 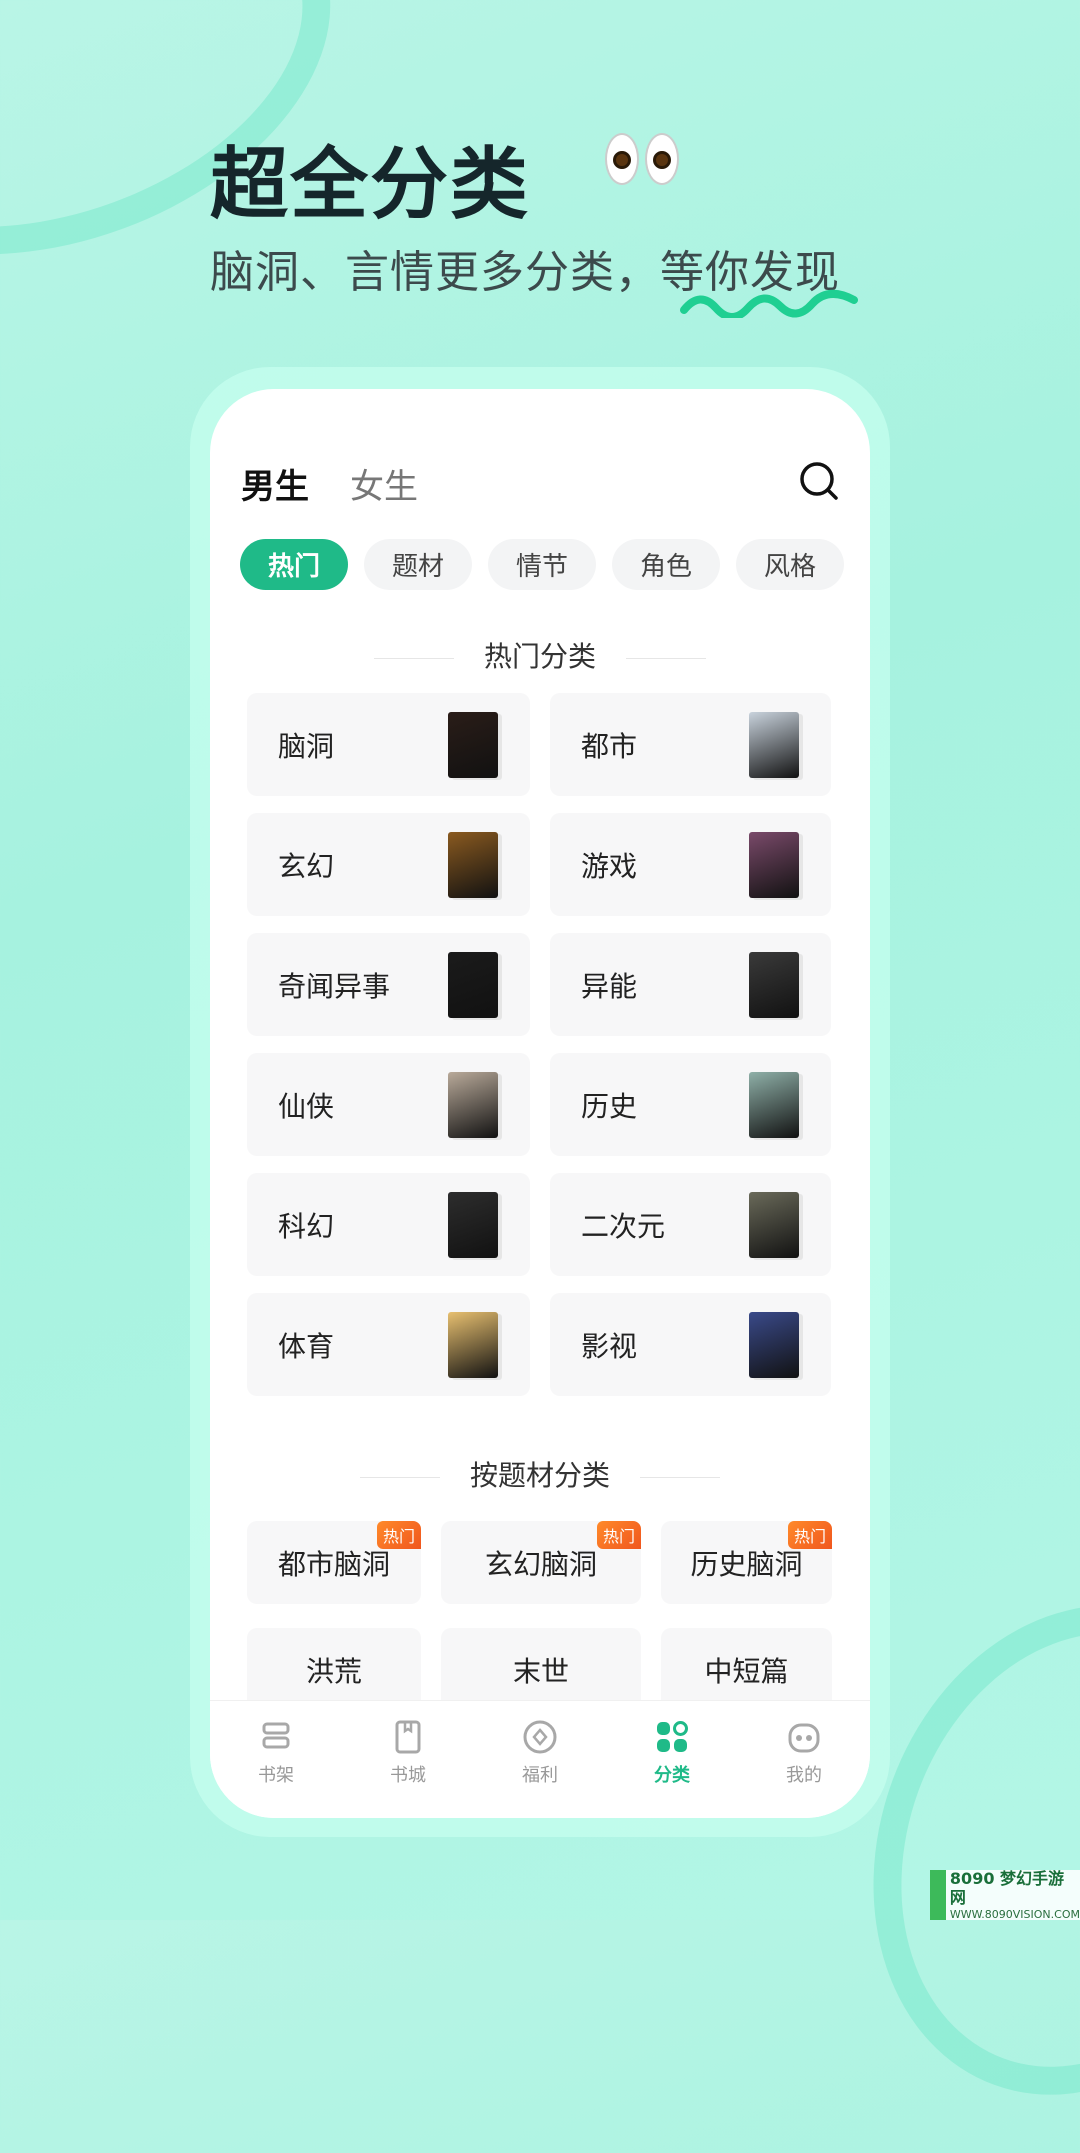 I want to click on nav-label: 书架, so click(x=276, y=1775).